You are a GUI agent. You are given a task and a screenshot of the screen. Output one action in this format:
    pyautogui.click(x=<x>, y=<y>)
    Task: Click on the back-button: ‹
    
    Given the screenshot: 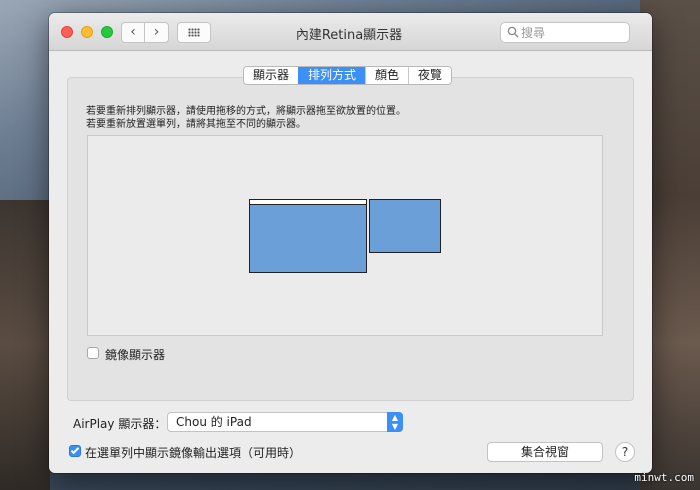 What is the action you would take?
    pyautogui.click(x=133, y=32)
    